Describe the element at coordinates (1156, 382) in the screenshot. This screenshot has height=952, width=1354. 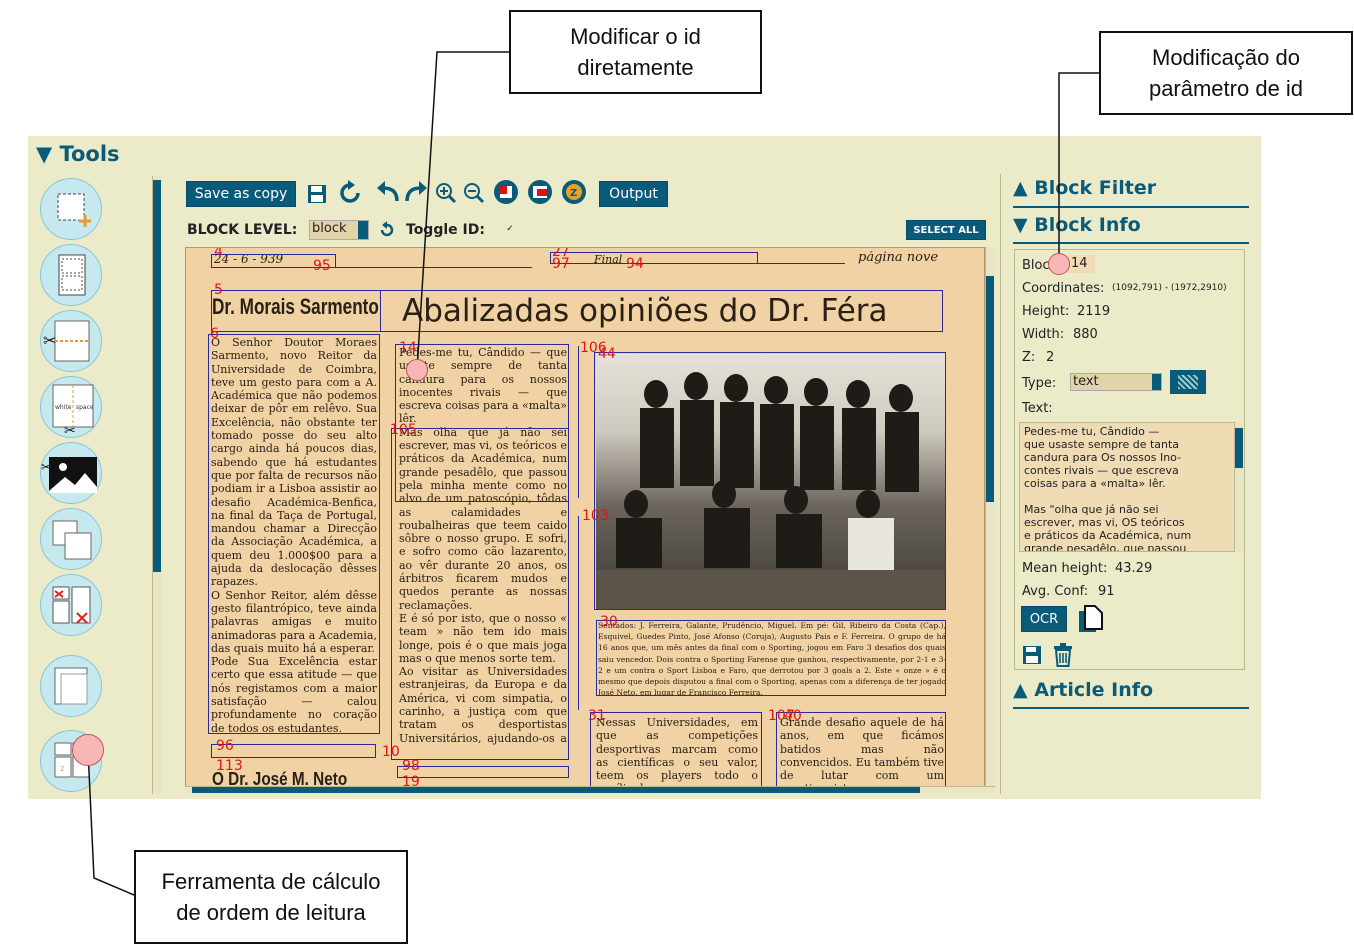
I see `chevron-down-icon` at that location.